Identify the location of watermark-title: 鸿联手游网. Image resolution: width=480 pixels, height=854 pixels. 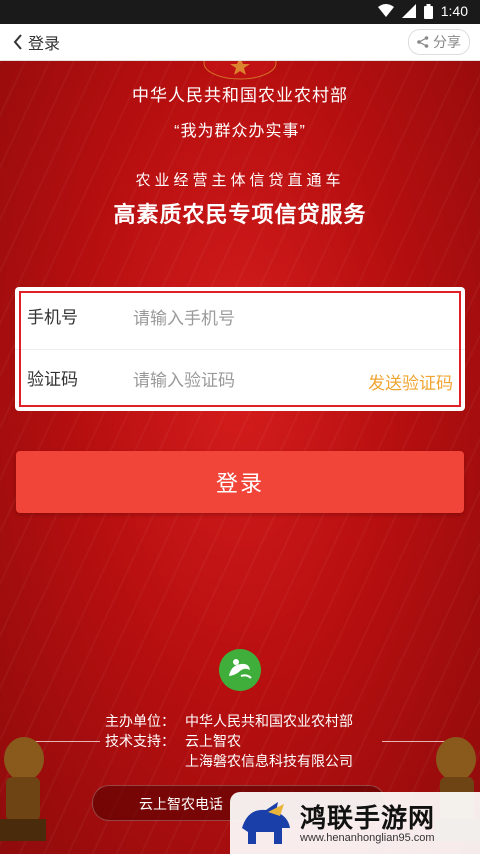
(368, 818).